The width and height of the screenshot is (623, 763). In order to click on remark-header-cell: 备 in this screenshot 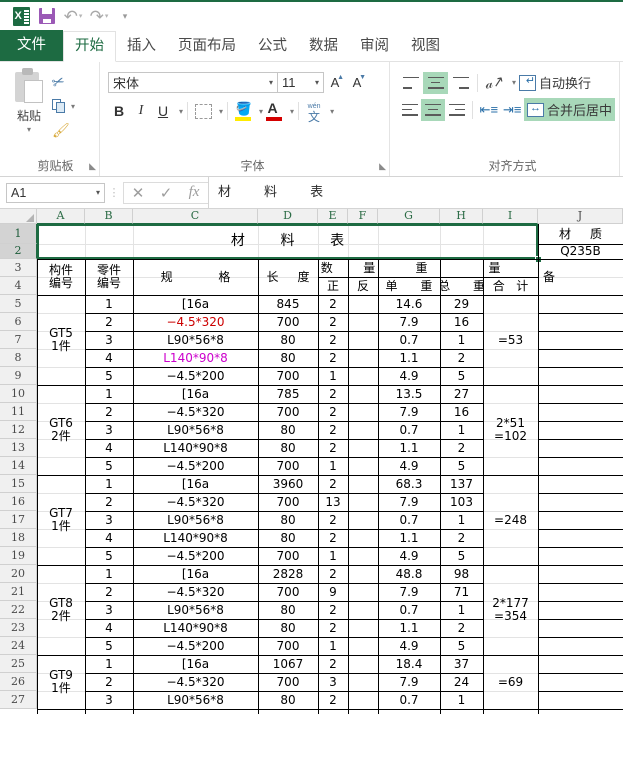, I will do `click(580, 277)`.